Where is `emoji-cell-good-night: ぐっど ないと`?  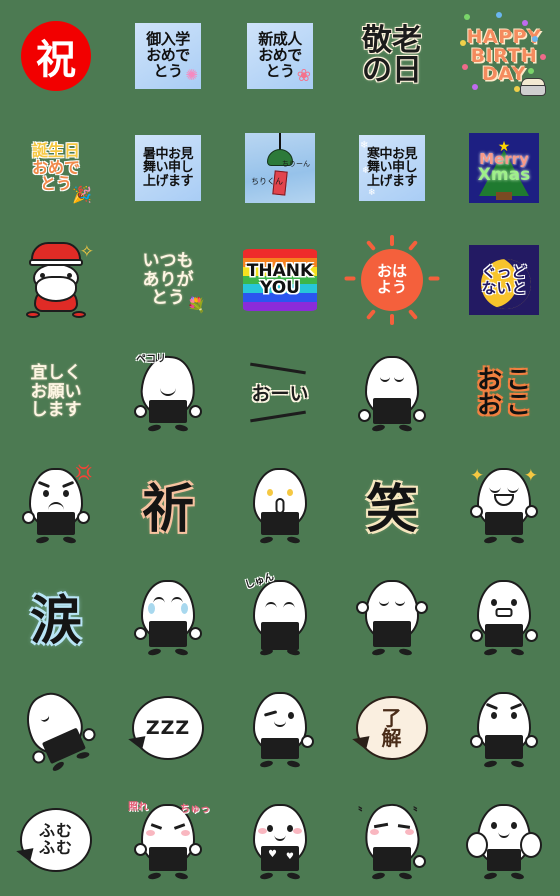 emoji-cell-good-night: ぐっど ないと is located at coordinates (504, 280).